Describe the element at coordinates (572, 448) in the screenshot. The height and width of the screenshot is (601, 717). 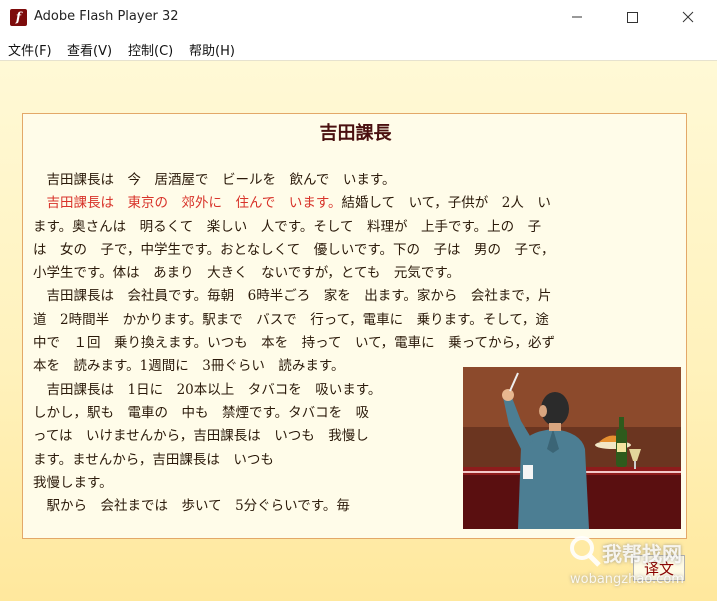
I see `izakaya-illustration` at that location.